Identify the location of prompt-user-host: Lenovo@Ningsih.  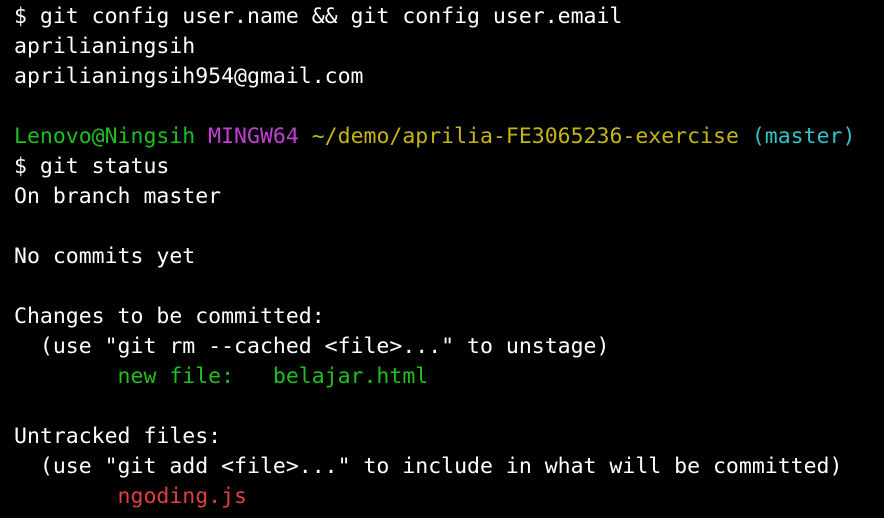
(105, 136).